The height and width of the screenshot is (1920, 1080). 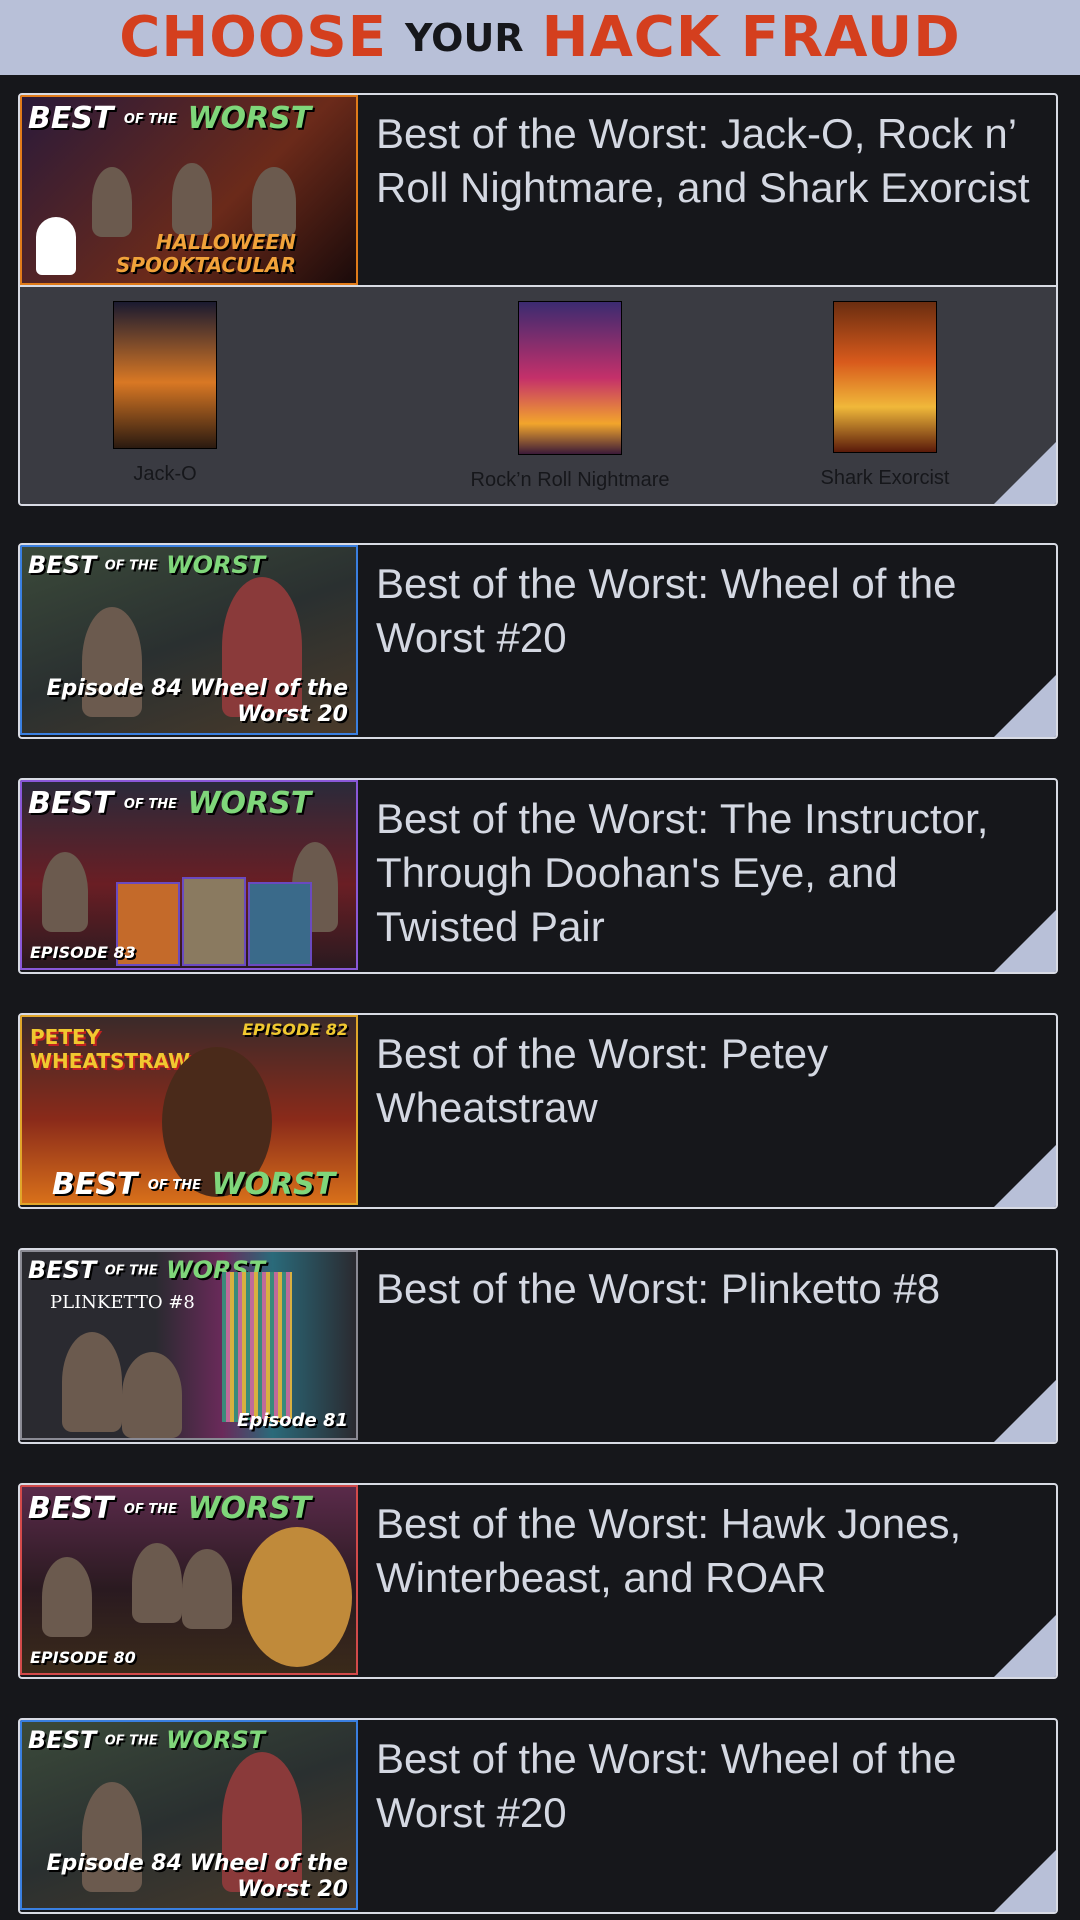 What do you see at coordinates (189, 1580) in the screenshot?
I see `episode-thumbnail: BEST OF THE WORST EPISODE 80` at bounding box center [189, 1580].